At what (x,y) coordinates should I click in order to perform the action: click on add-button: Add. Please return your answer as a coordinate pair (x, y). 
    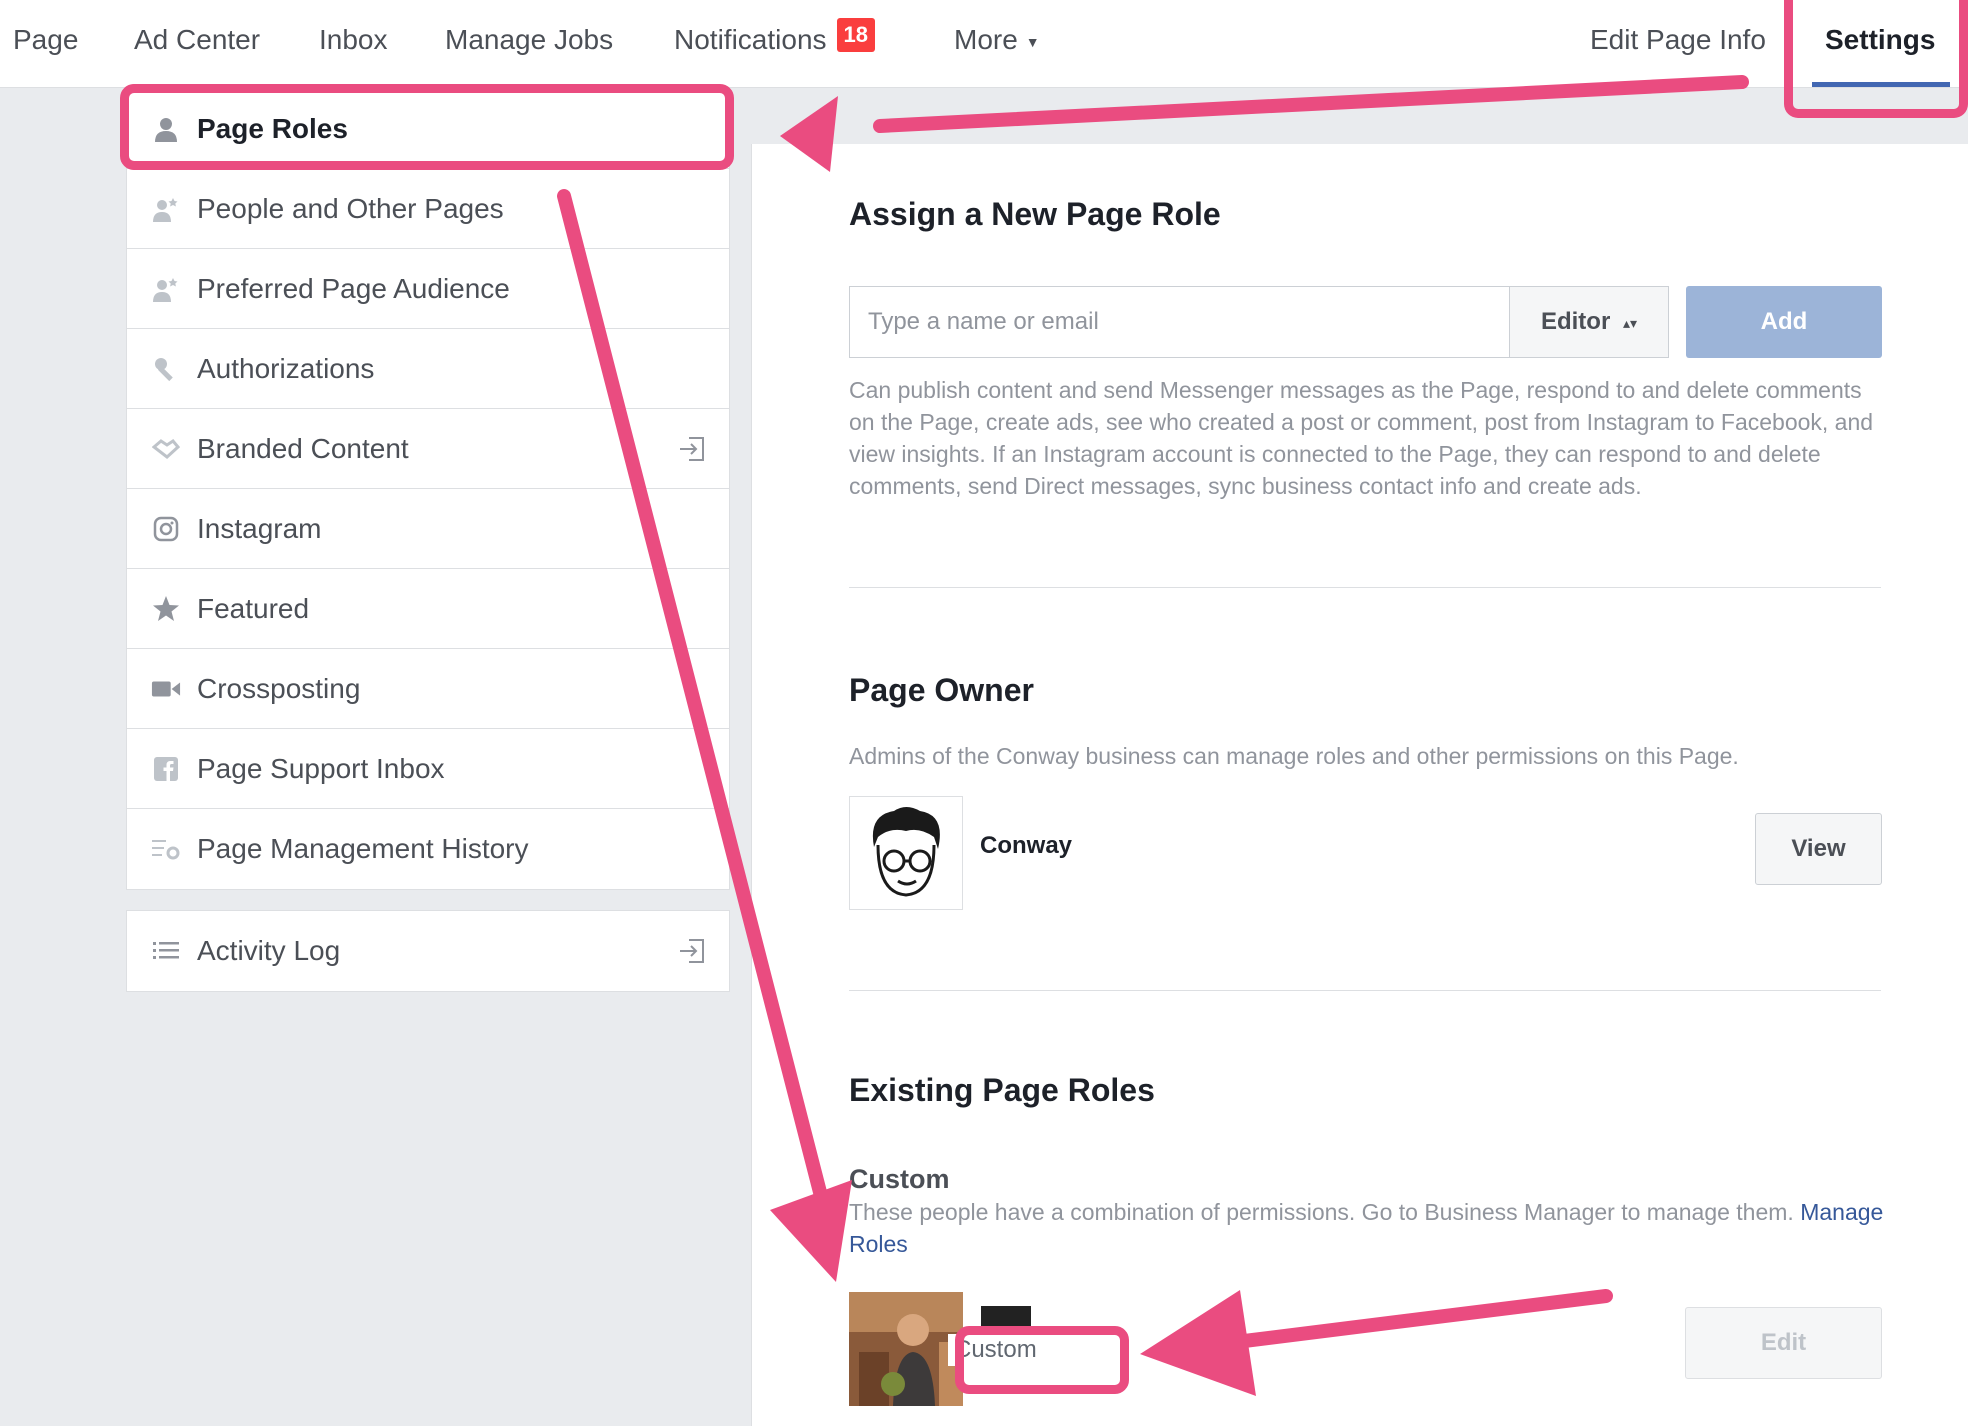
    Looking at the image, I should click on (1784, 322).